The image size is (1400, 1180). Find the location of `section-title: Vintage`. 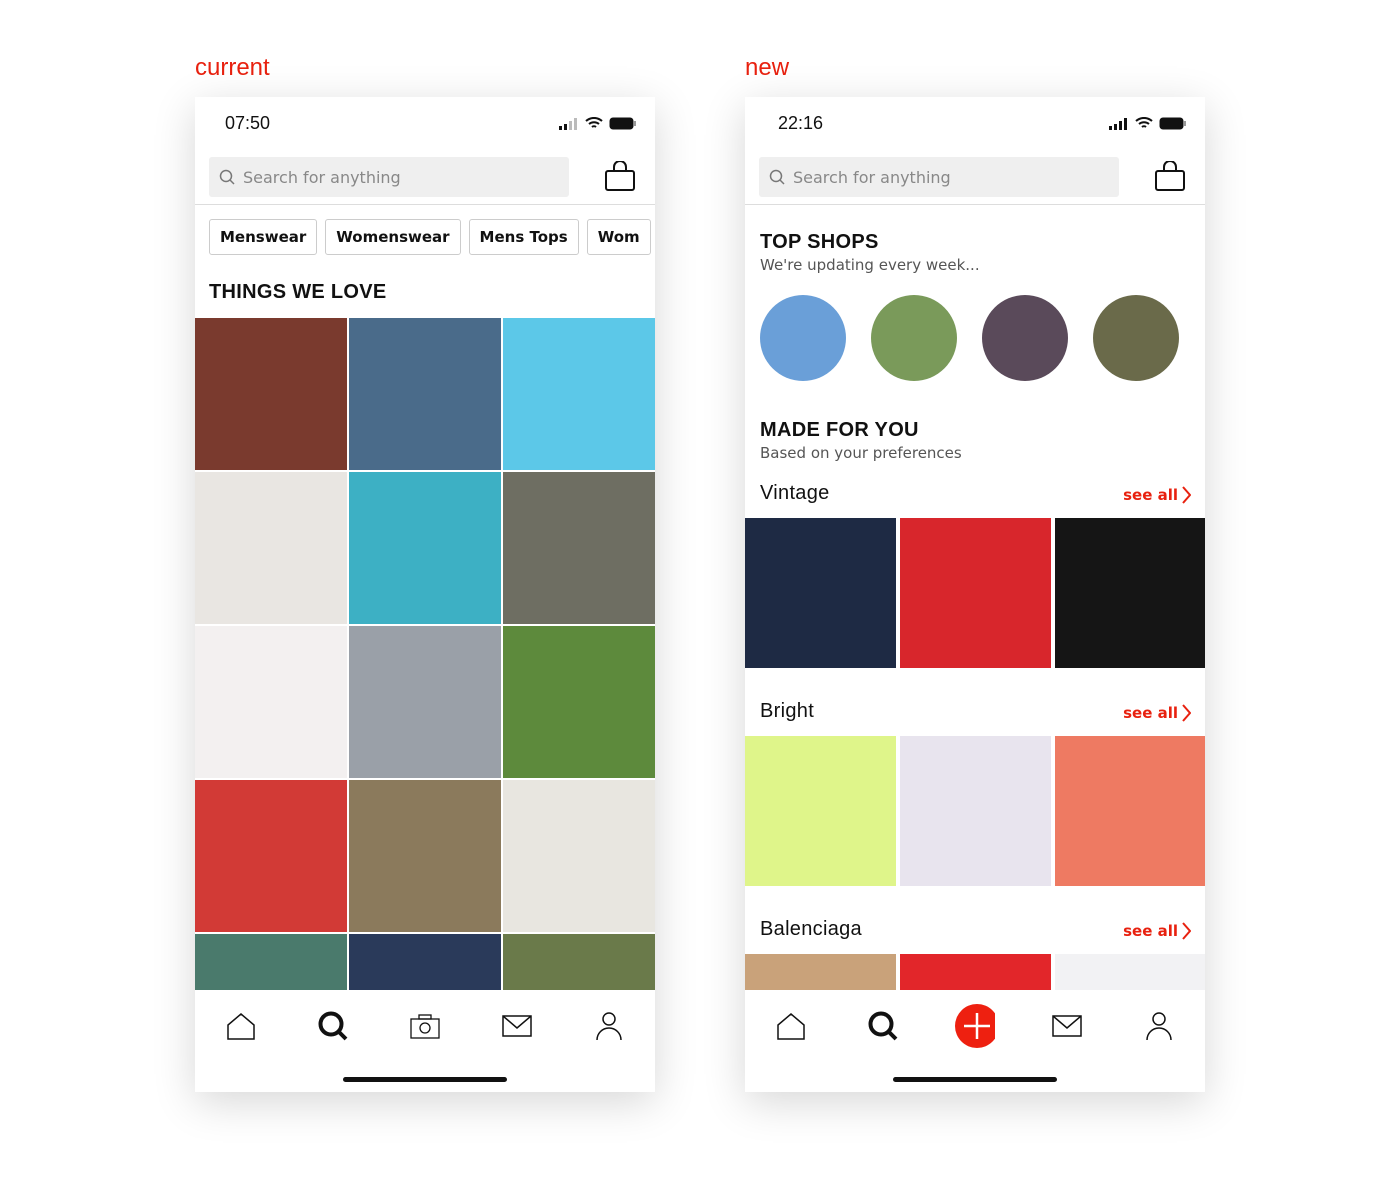

section-title: Vintage is located at coordinates (795, 493).